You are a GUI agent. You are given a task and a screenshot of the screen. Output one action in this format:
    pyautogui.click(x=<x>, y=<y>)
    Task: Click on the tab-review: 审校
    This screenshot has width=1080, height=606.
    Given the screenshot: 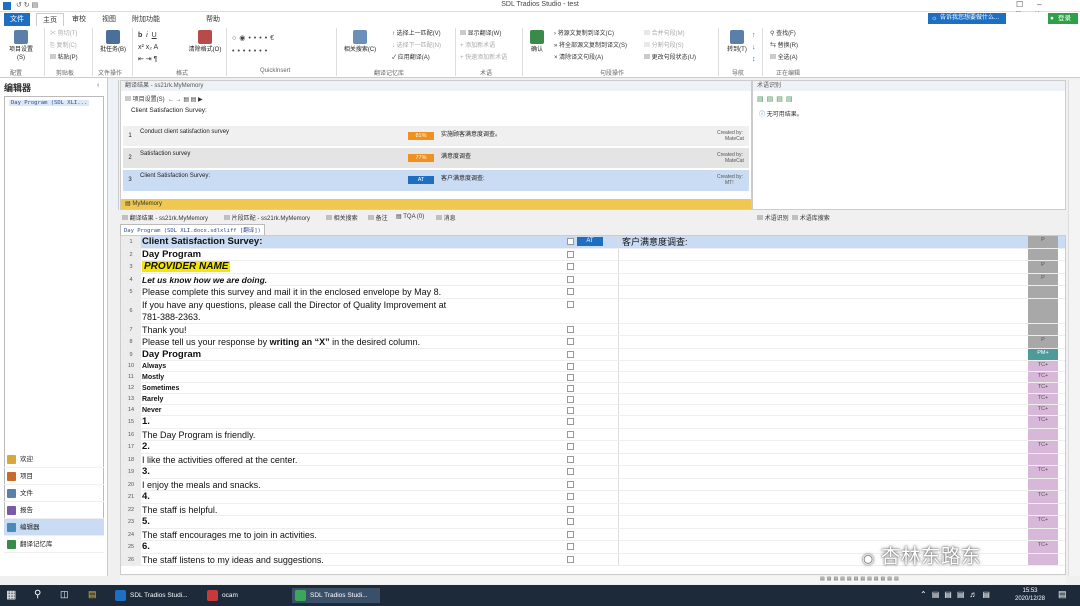 What is the action you would take?
    pyautogui.click(x=79, y=19)
    